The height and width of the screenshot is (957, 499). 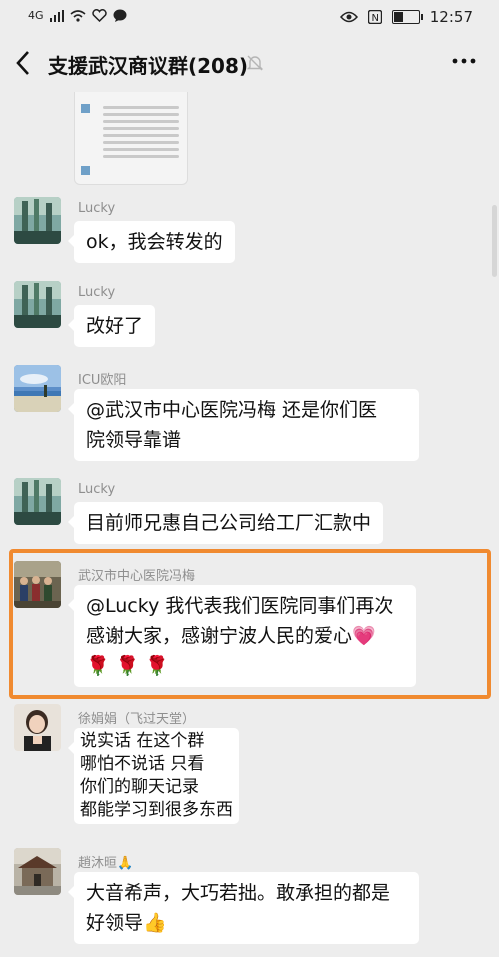 What do you see at coordinates (243, 425) in the screenshot?
I see `message-bubble: @武汉市中心医院冯梅 还是你们医 院领导靠谱` at bounding box center [243, 425].